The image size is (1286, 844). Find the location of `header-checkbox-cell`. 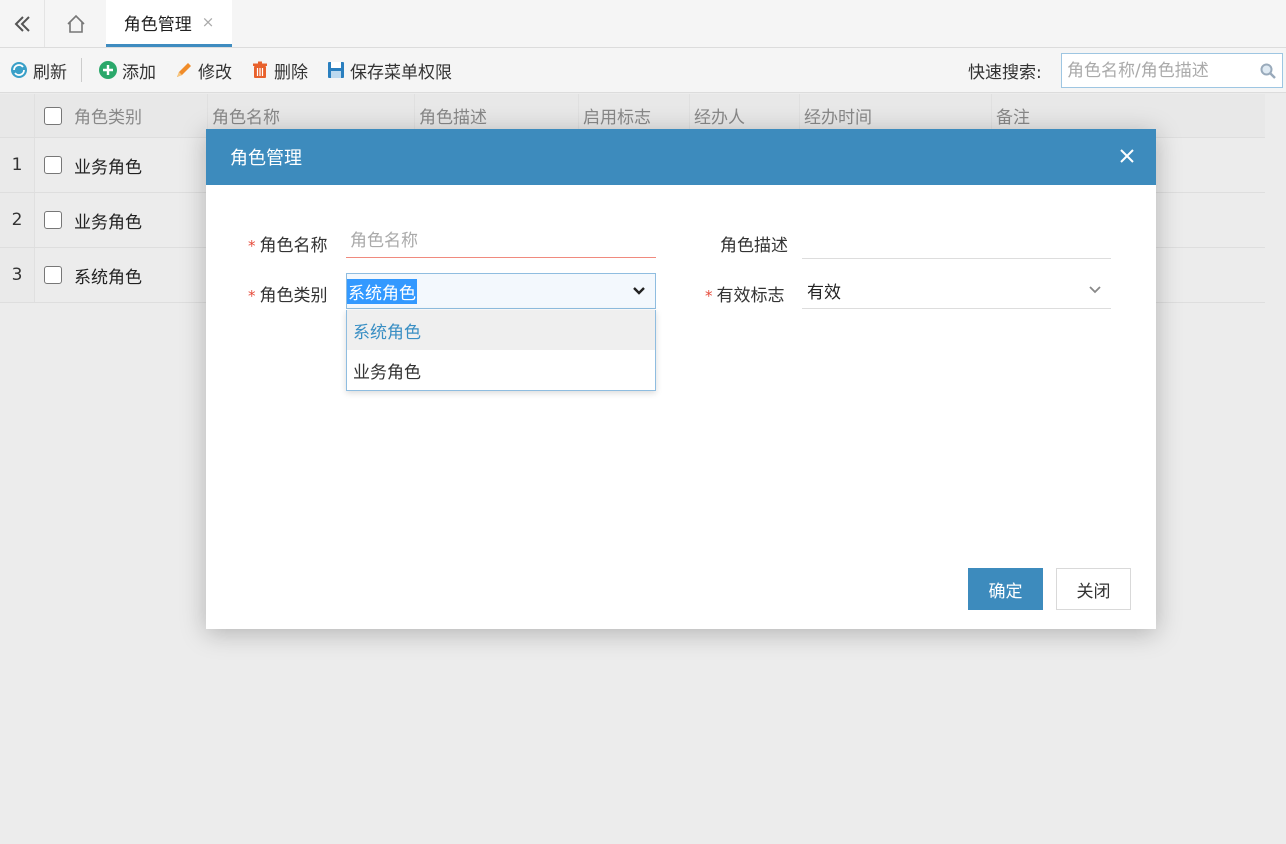

header-checkbox-cell is located at coordinates (52, 115).